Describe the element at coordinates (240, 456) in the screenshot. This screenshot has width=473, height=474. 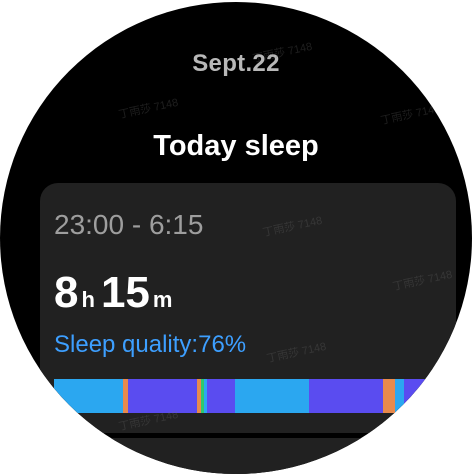
I see `next-card` at that location.